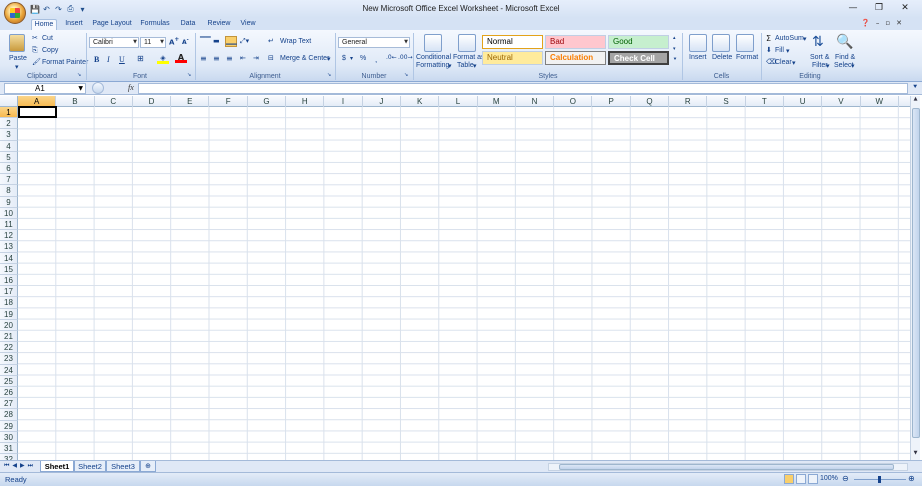  What do you see at coordinates (112, 24) in the screenshot?
I see `tab-page-layout: Page Layout` at bounding box center [112, 24].